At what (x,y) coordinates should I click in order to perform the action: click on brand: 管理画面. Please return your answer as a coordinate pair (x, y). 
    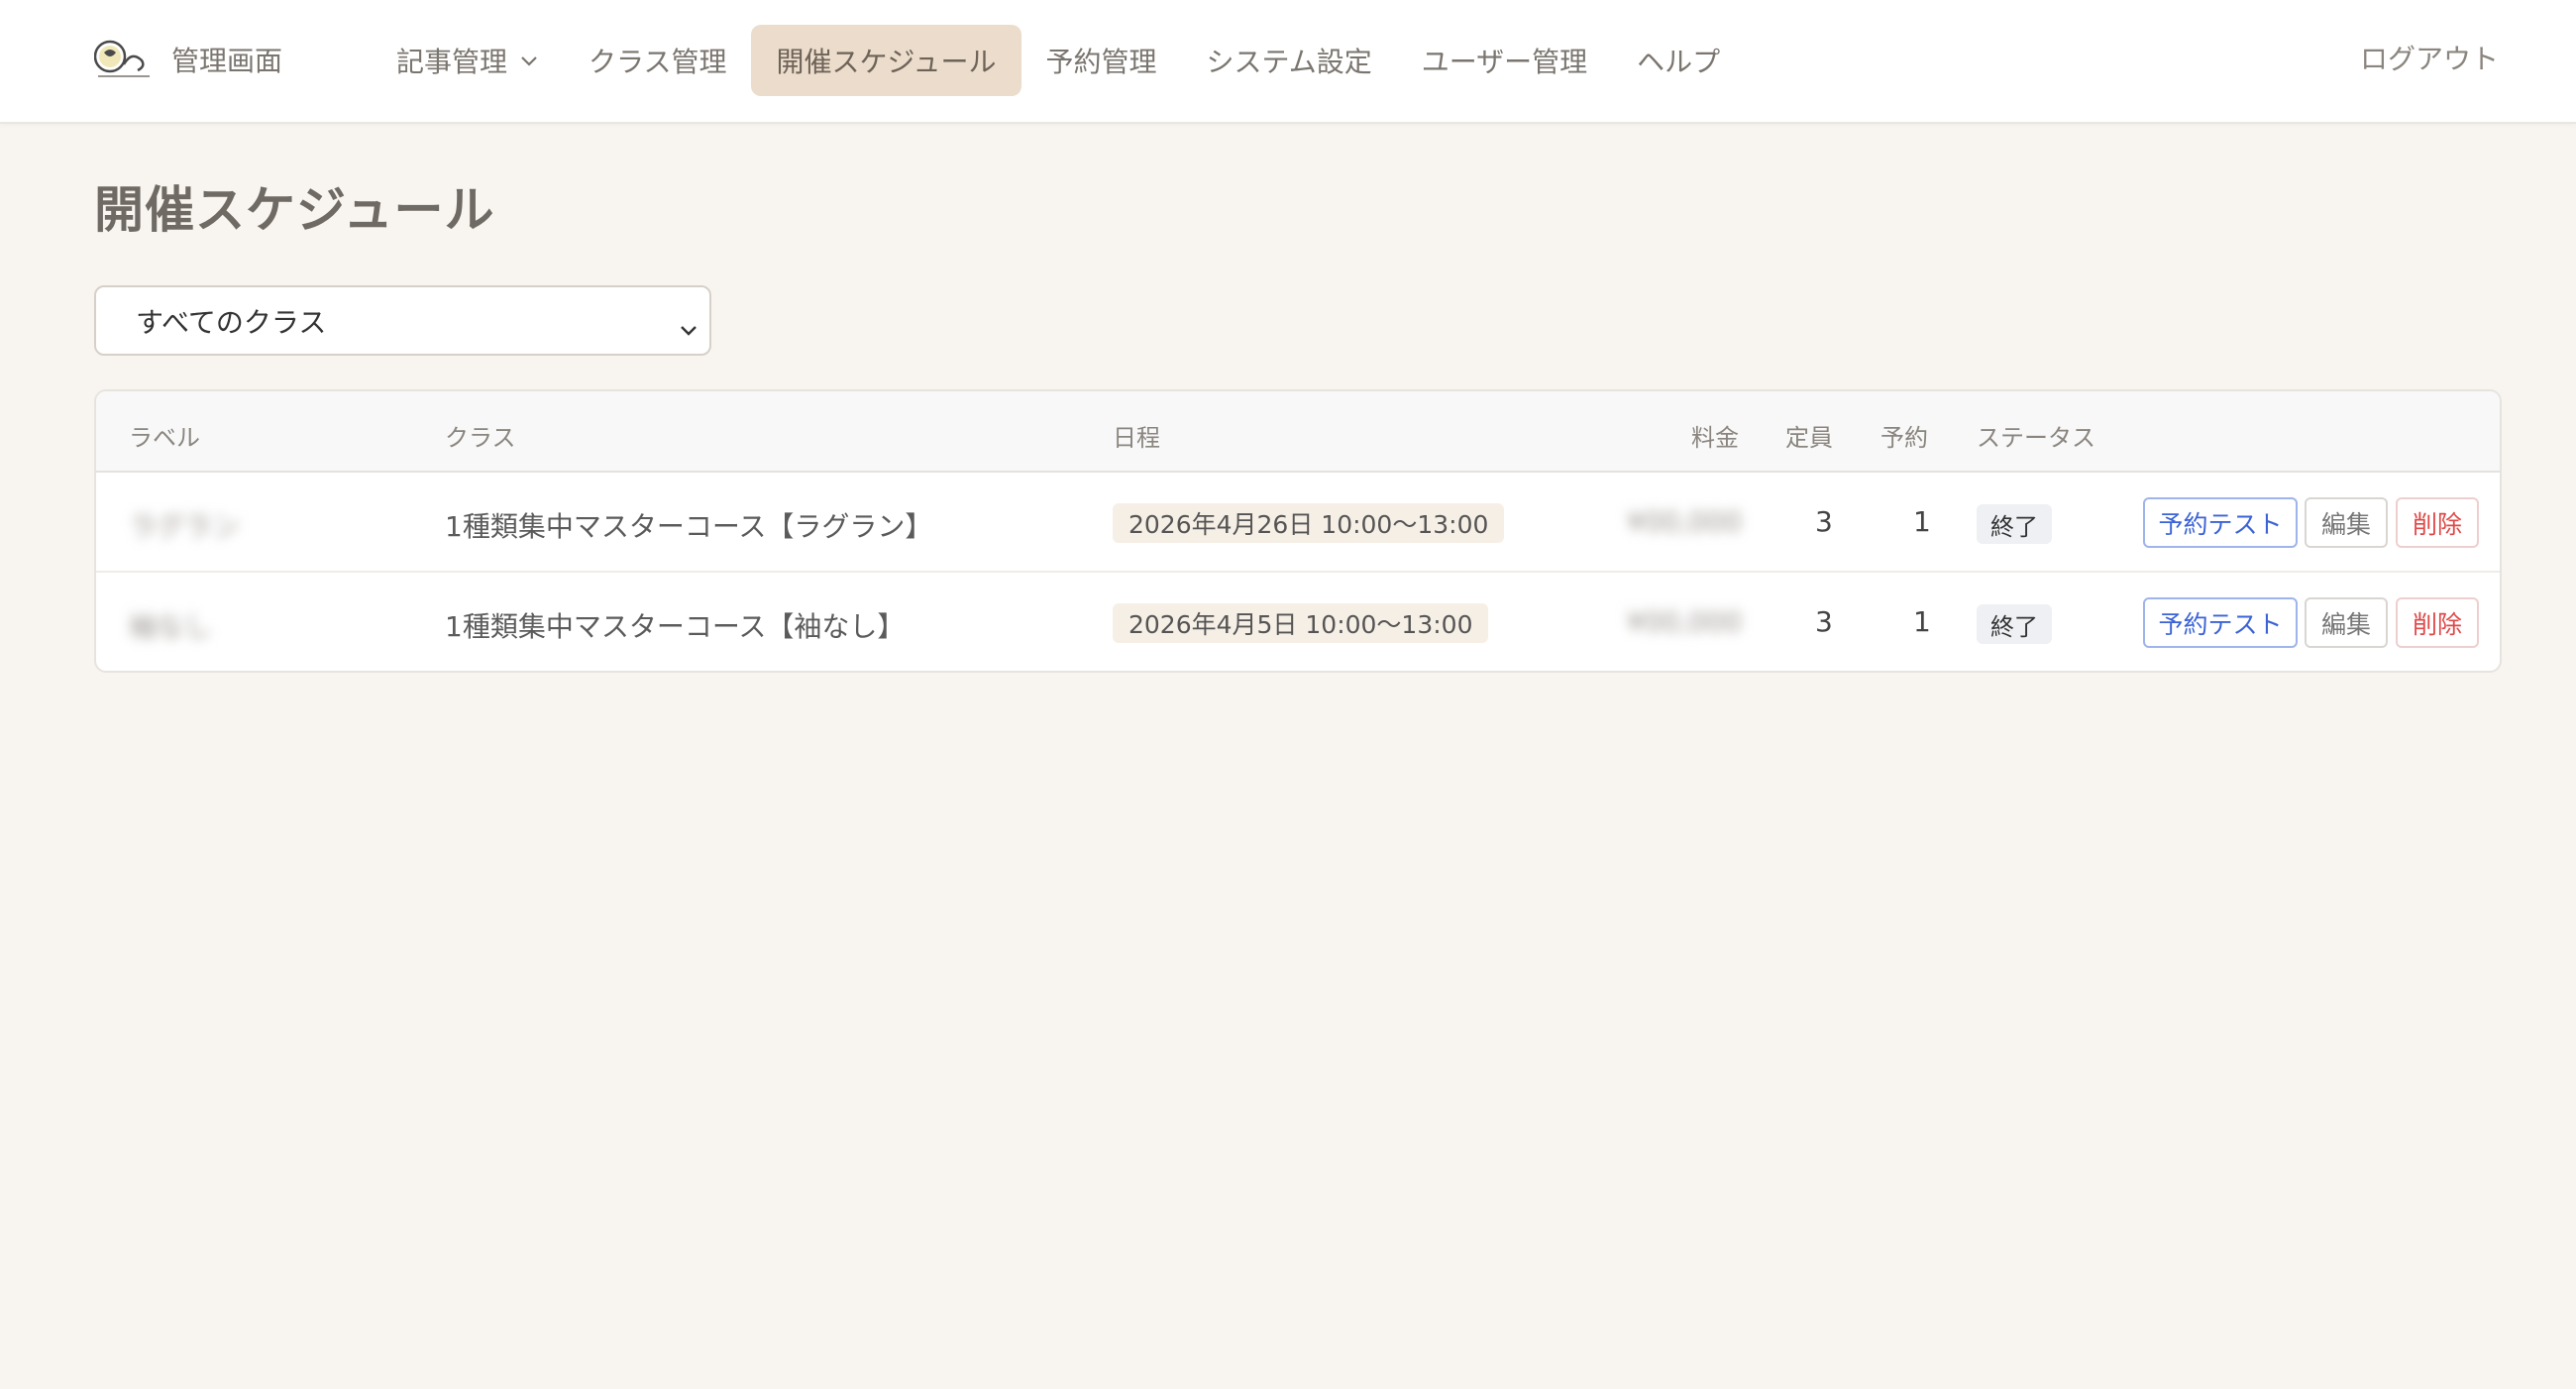
    Looking at the image, I should click on (188, 59).